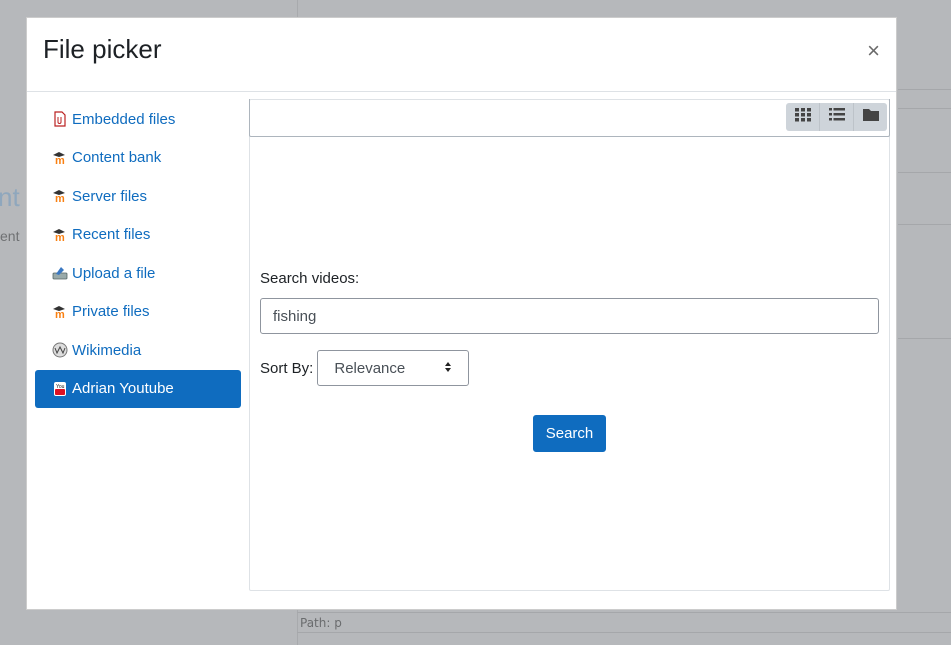  What do you see at coordinates (117, 158) in the screenshot?
I see `repo-label: Content bank` at bounding box center [117, 158].